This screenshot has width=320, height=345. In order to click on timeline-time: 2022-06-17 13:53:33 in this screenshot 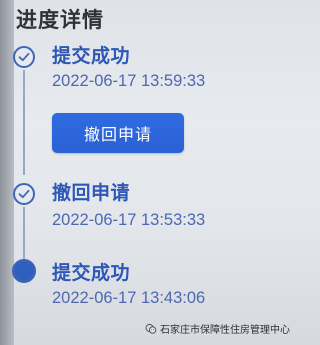, I will do `click(129, 220)`.